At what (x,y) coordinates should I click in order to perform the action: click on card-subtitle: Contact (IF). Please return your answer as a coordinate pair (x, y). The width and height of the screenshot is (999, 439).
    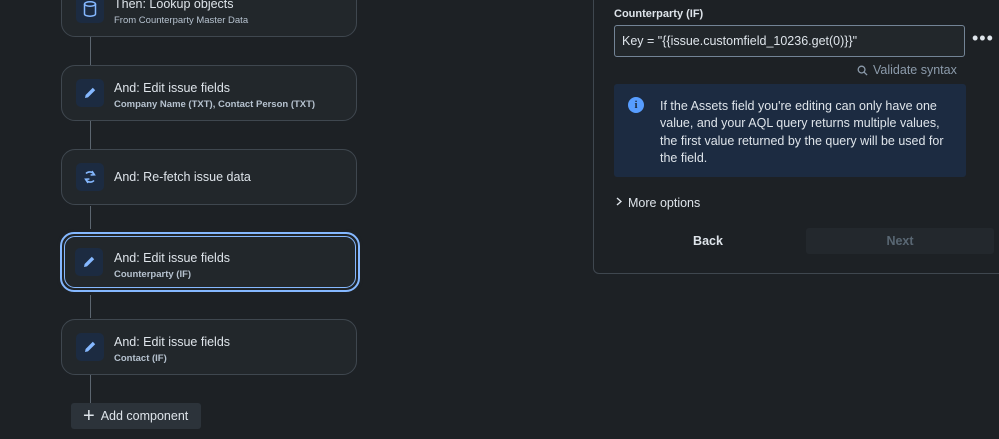
    Looking at the image, I should click on (140, 358).